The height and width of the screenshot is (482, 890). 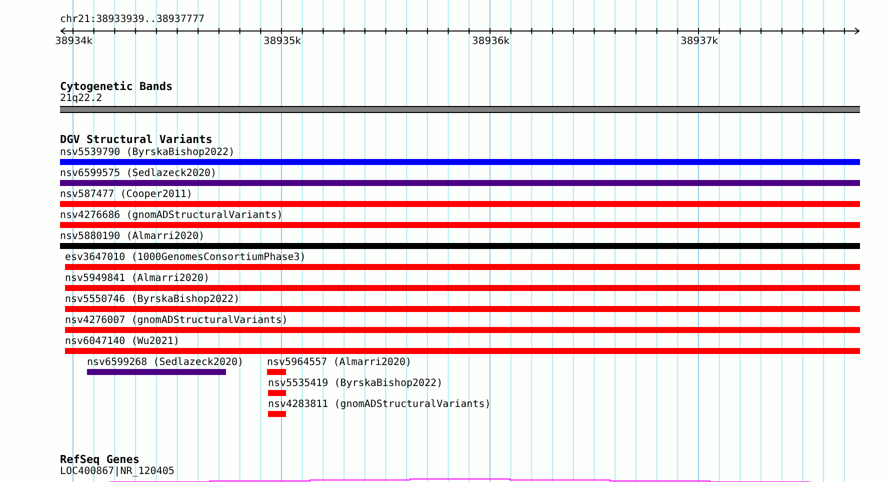 I want to click on feature-label: nsv5880190 (Almarri2020), so click(x=132, y=237).